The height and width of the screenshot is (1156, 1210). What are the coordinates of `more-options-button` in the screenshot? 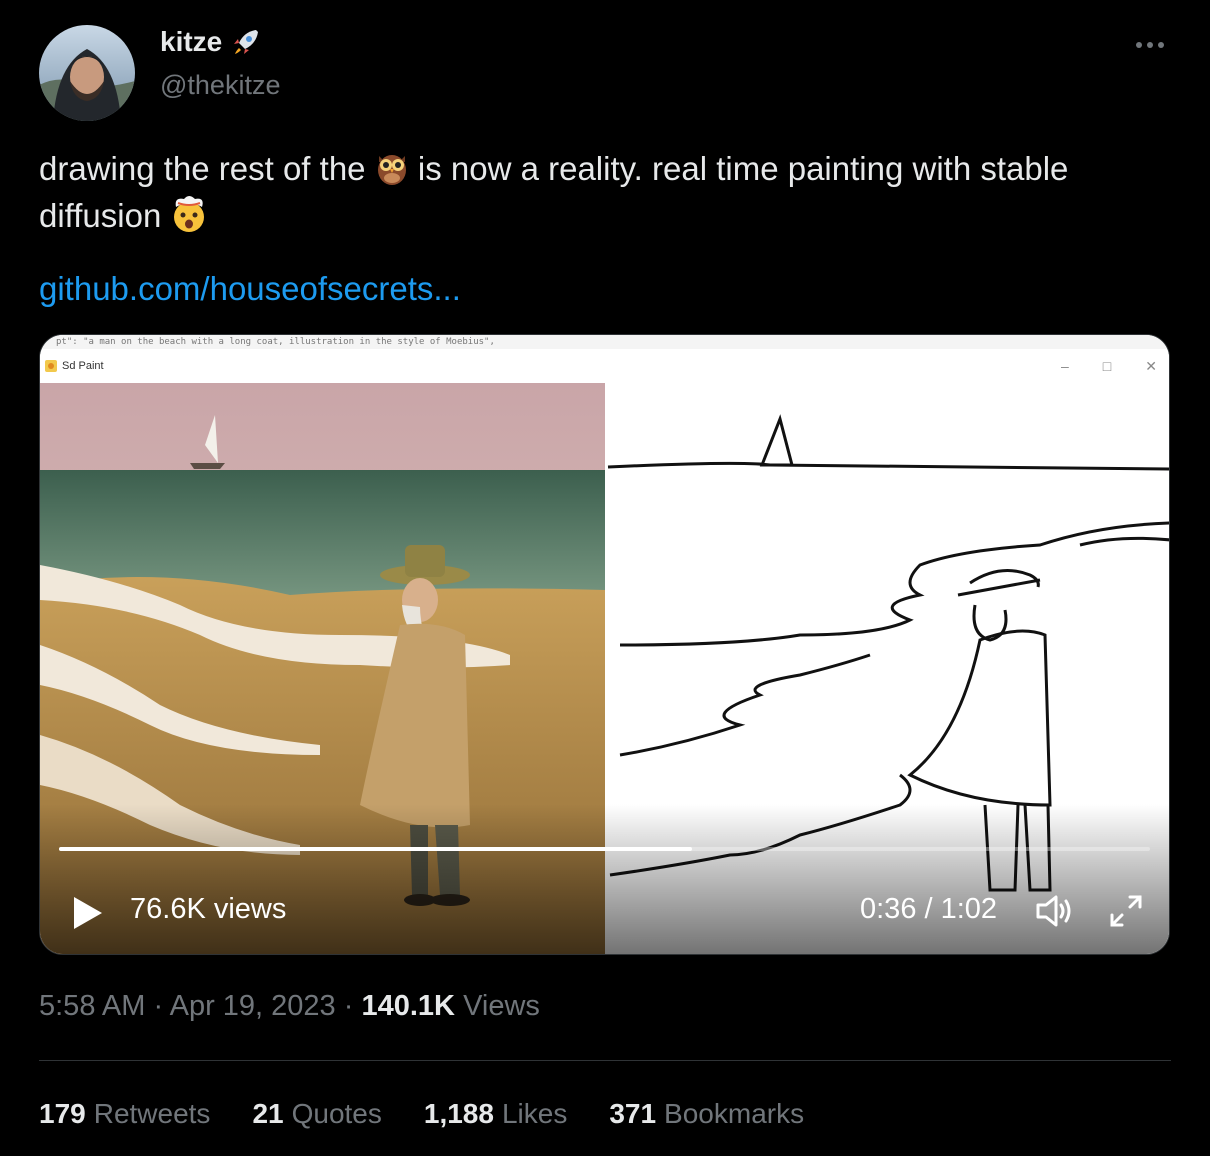 It's located at (1150, 45).